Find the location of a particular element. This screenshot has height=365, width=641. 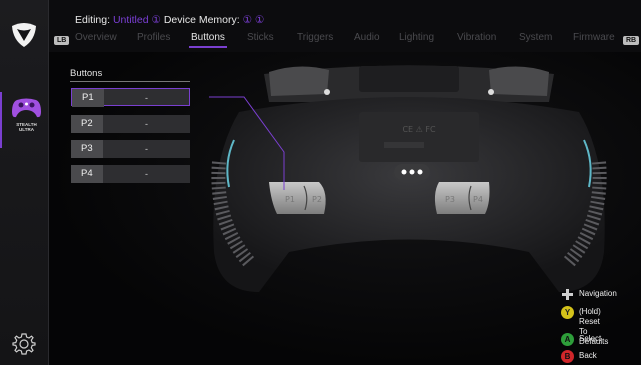

gear-icon is located at coordinates (24, 344).